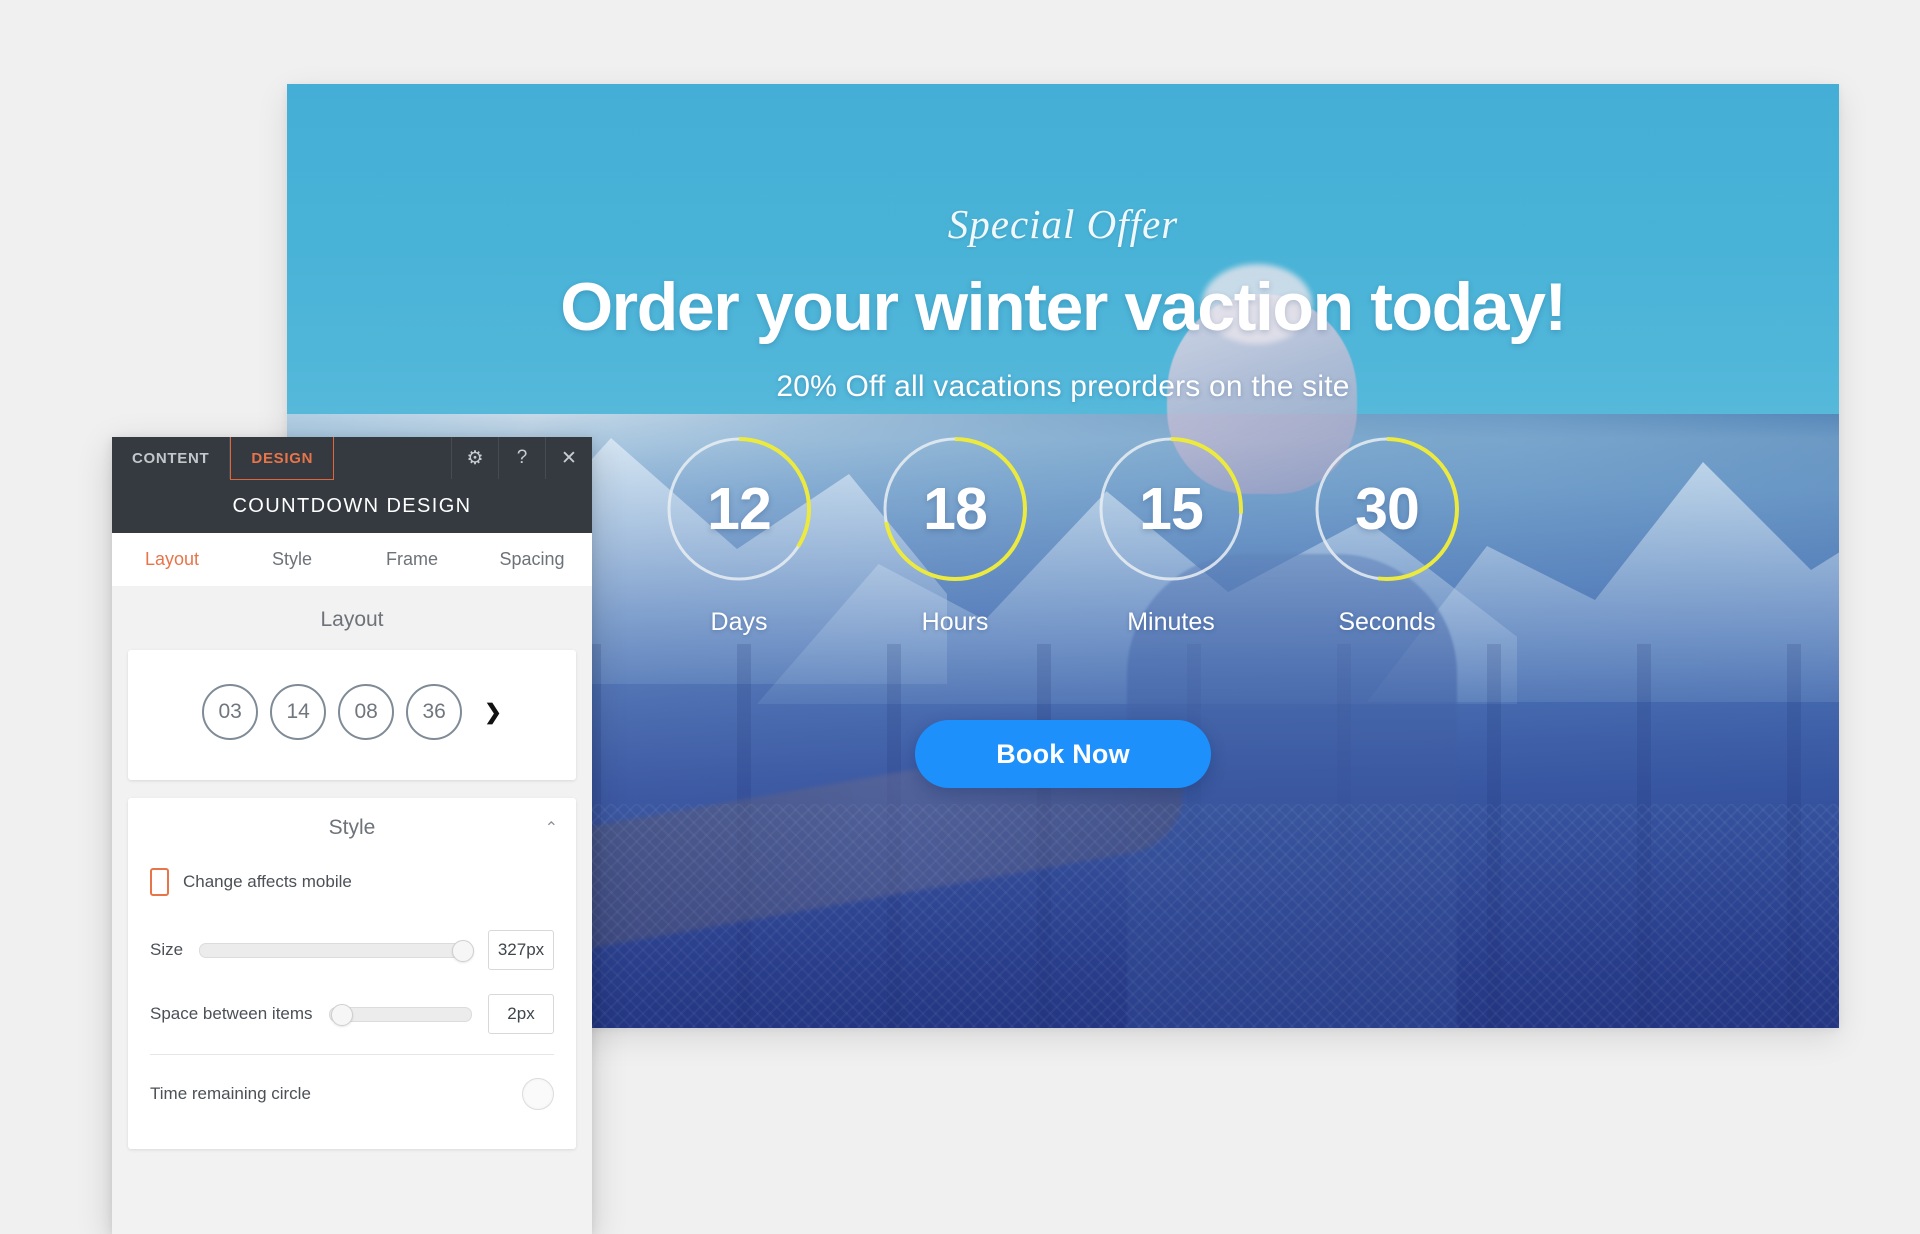  Describe the element at coordinates (167, 949) in the screenshot. I see `size-label: Size` at that location.